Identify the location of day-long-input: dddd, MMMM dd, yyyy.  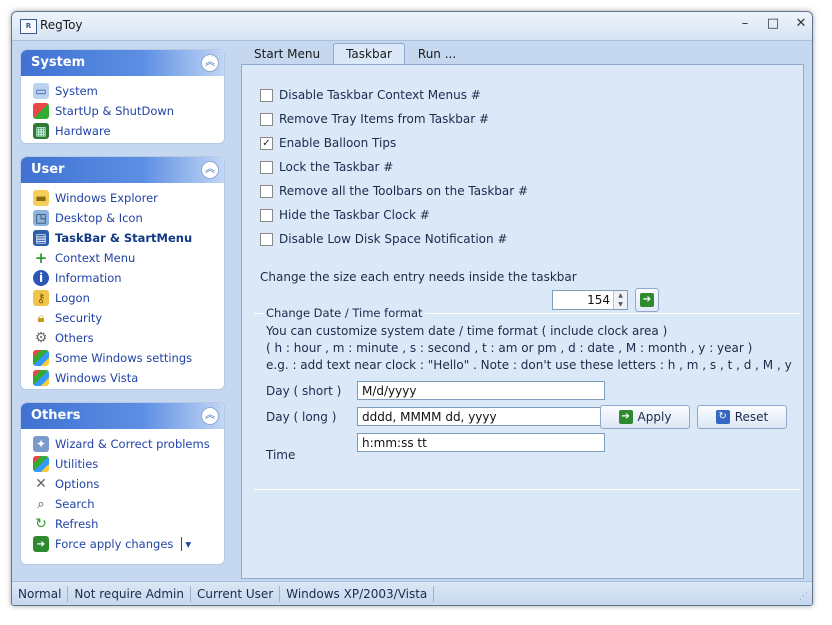
(481, 416).